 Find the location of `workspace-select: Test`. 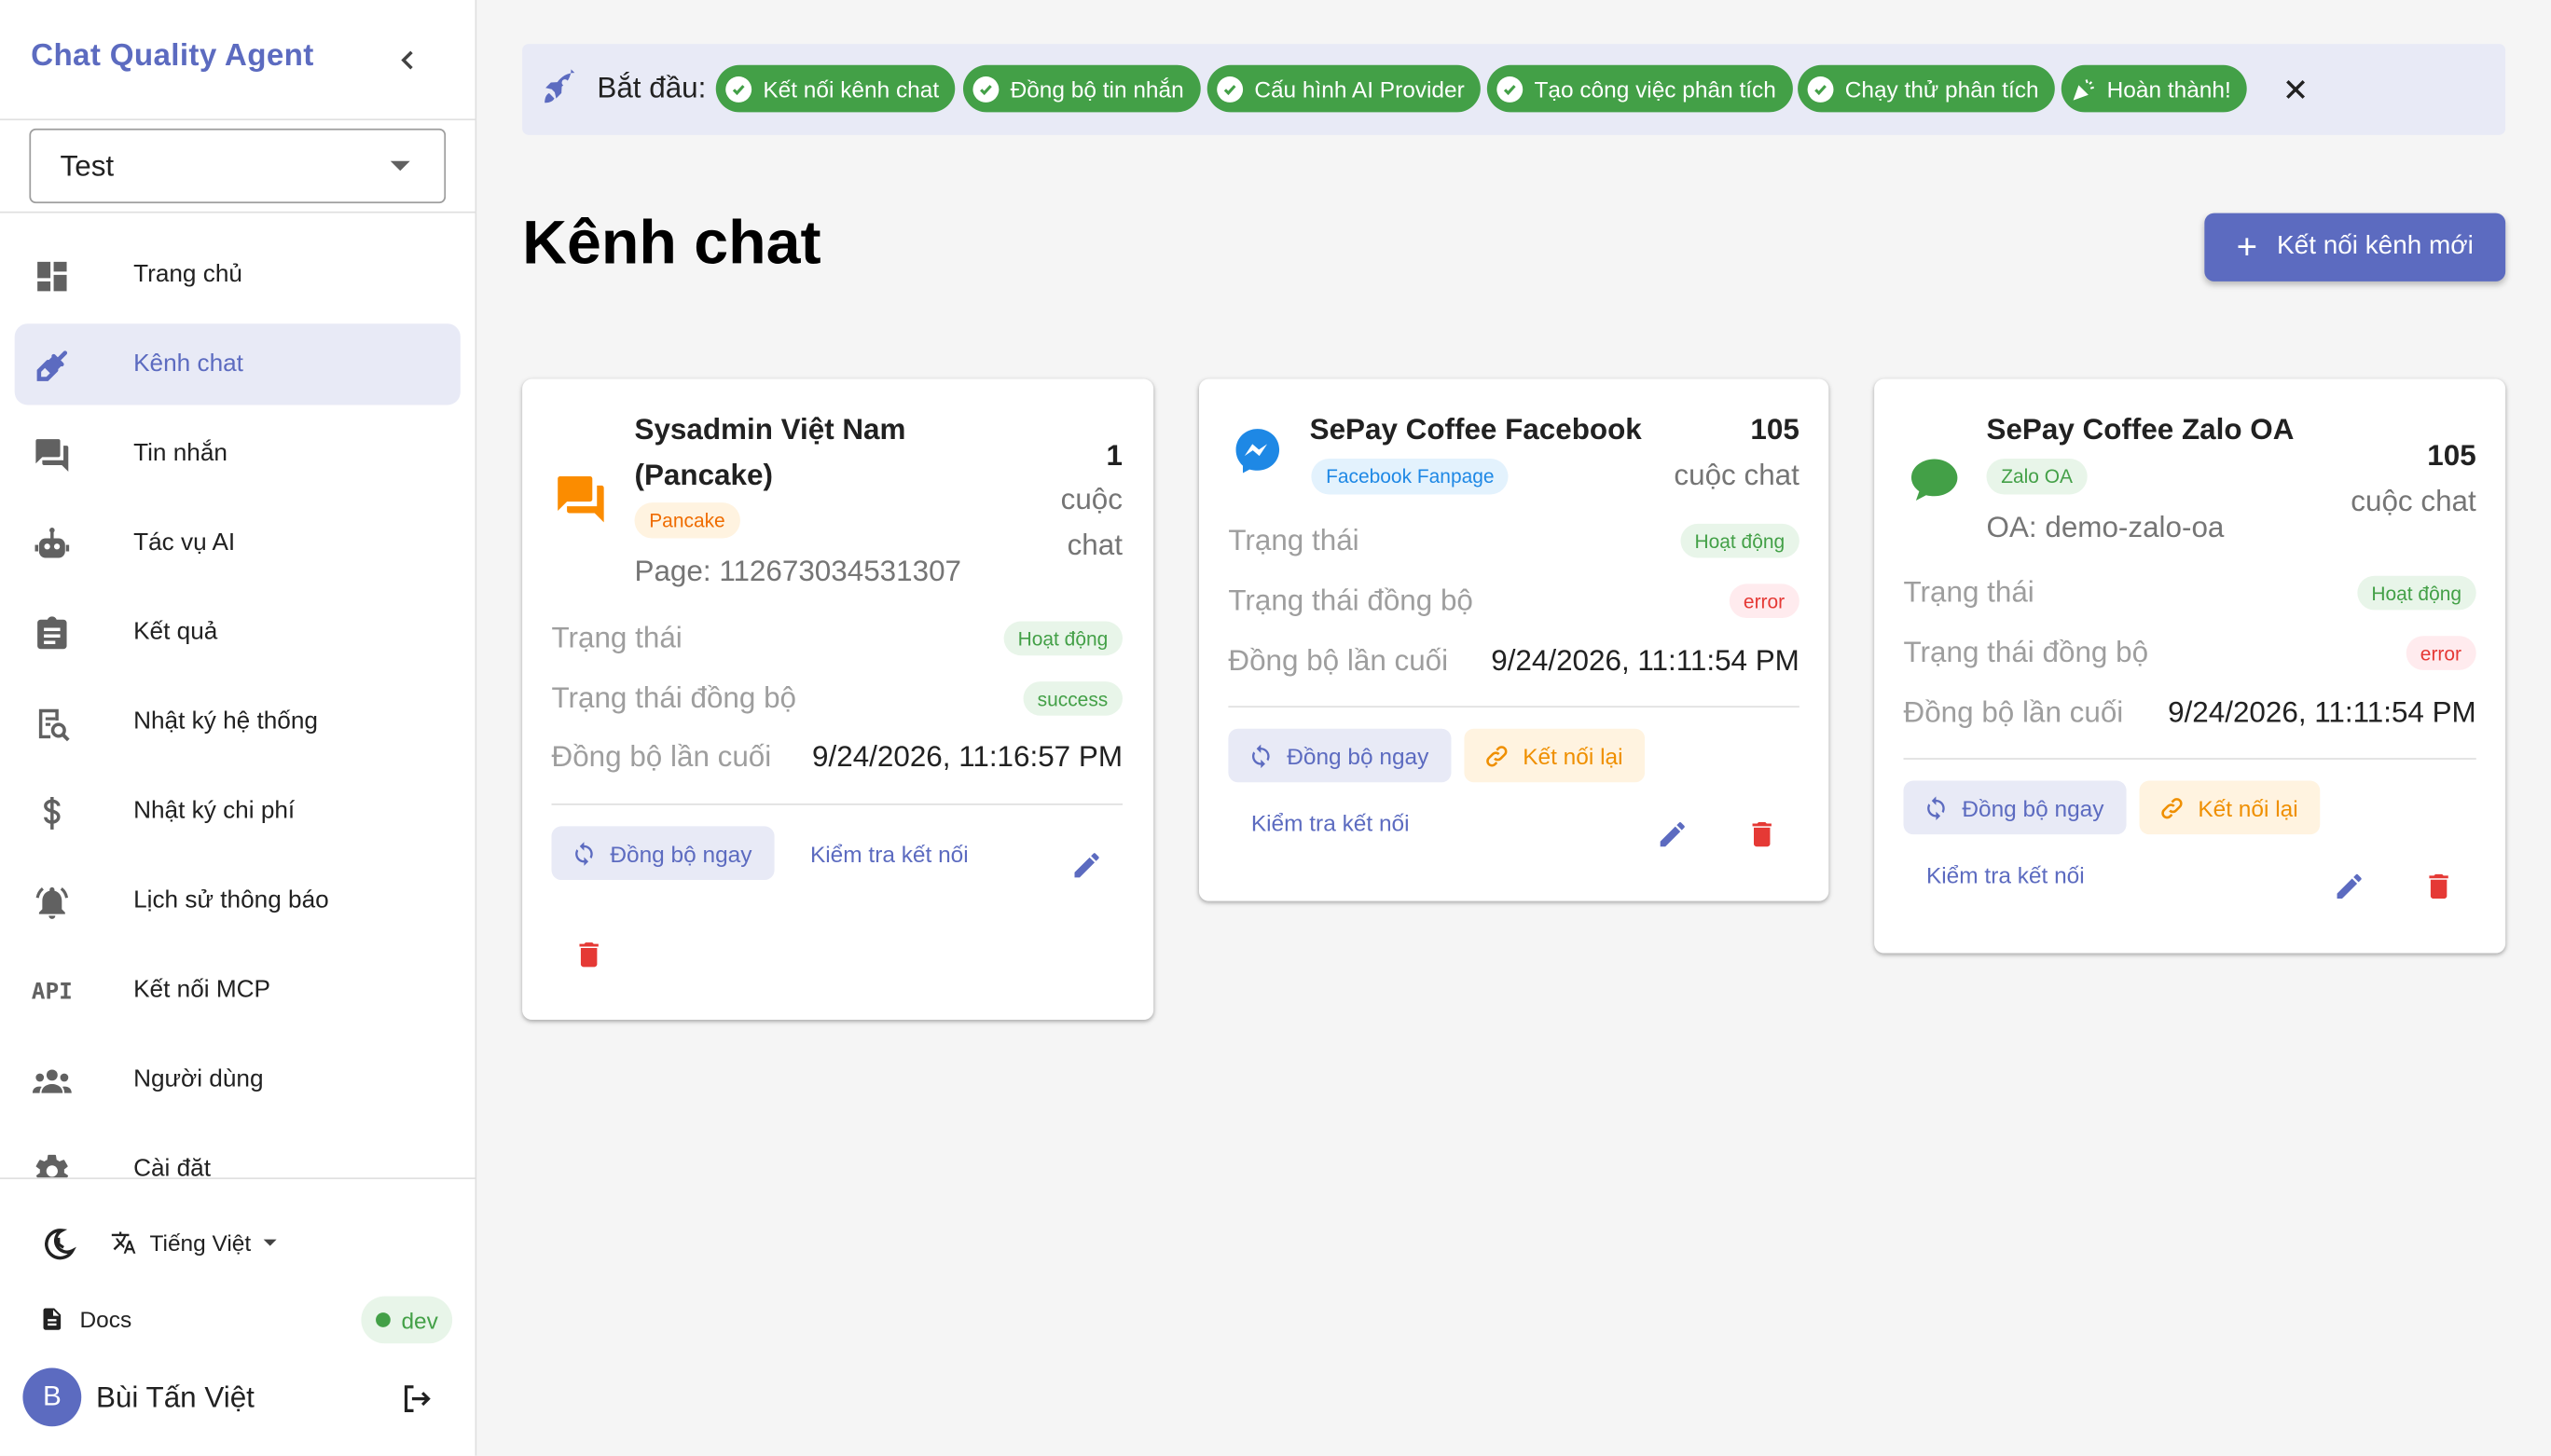

workspace-select: Test is located at coordinates (238, 166).